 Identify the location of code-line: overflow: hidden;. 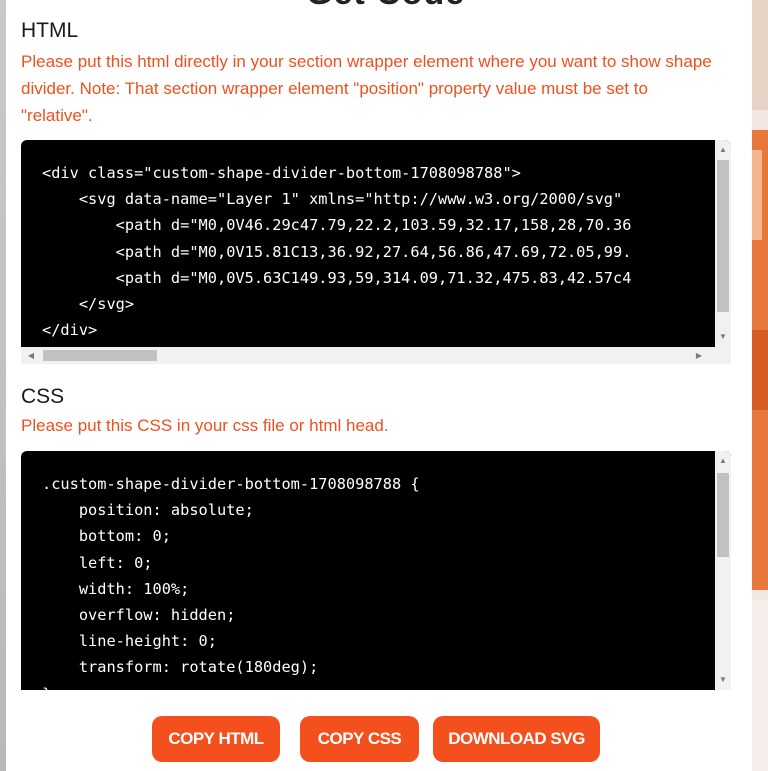
(139, 614).